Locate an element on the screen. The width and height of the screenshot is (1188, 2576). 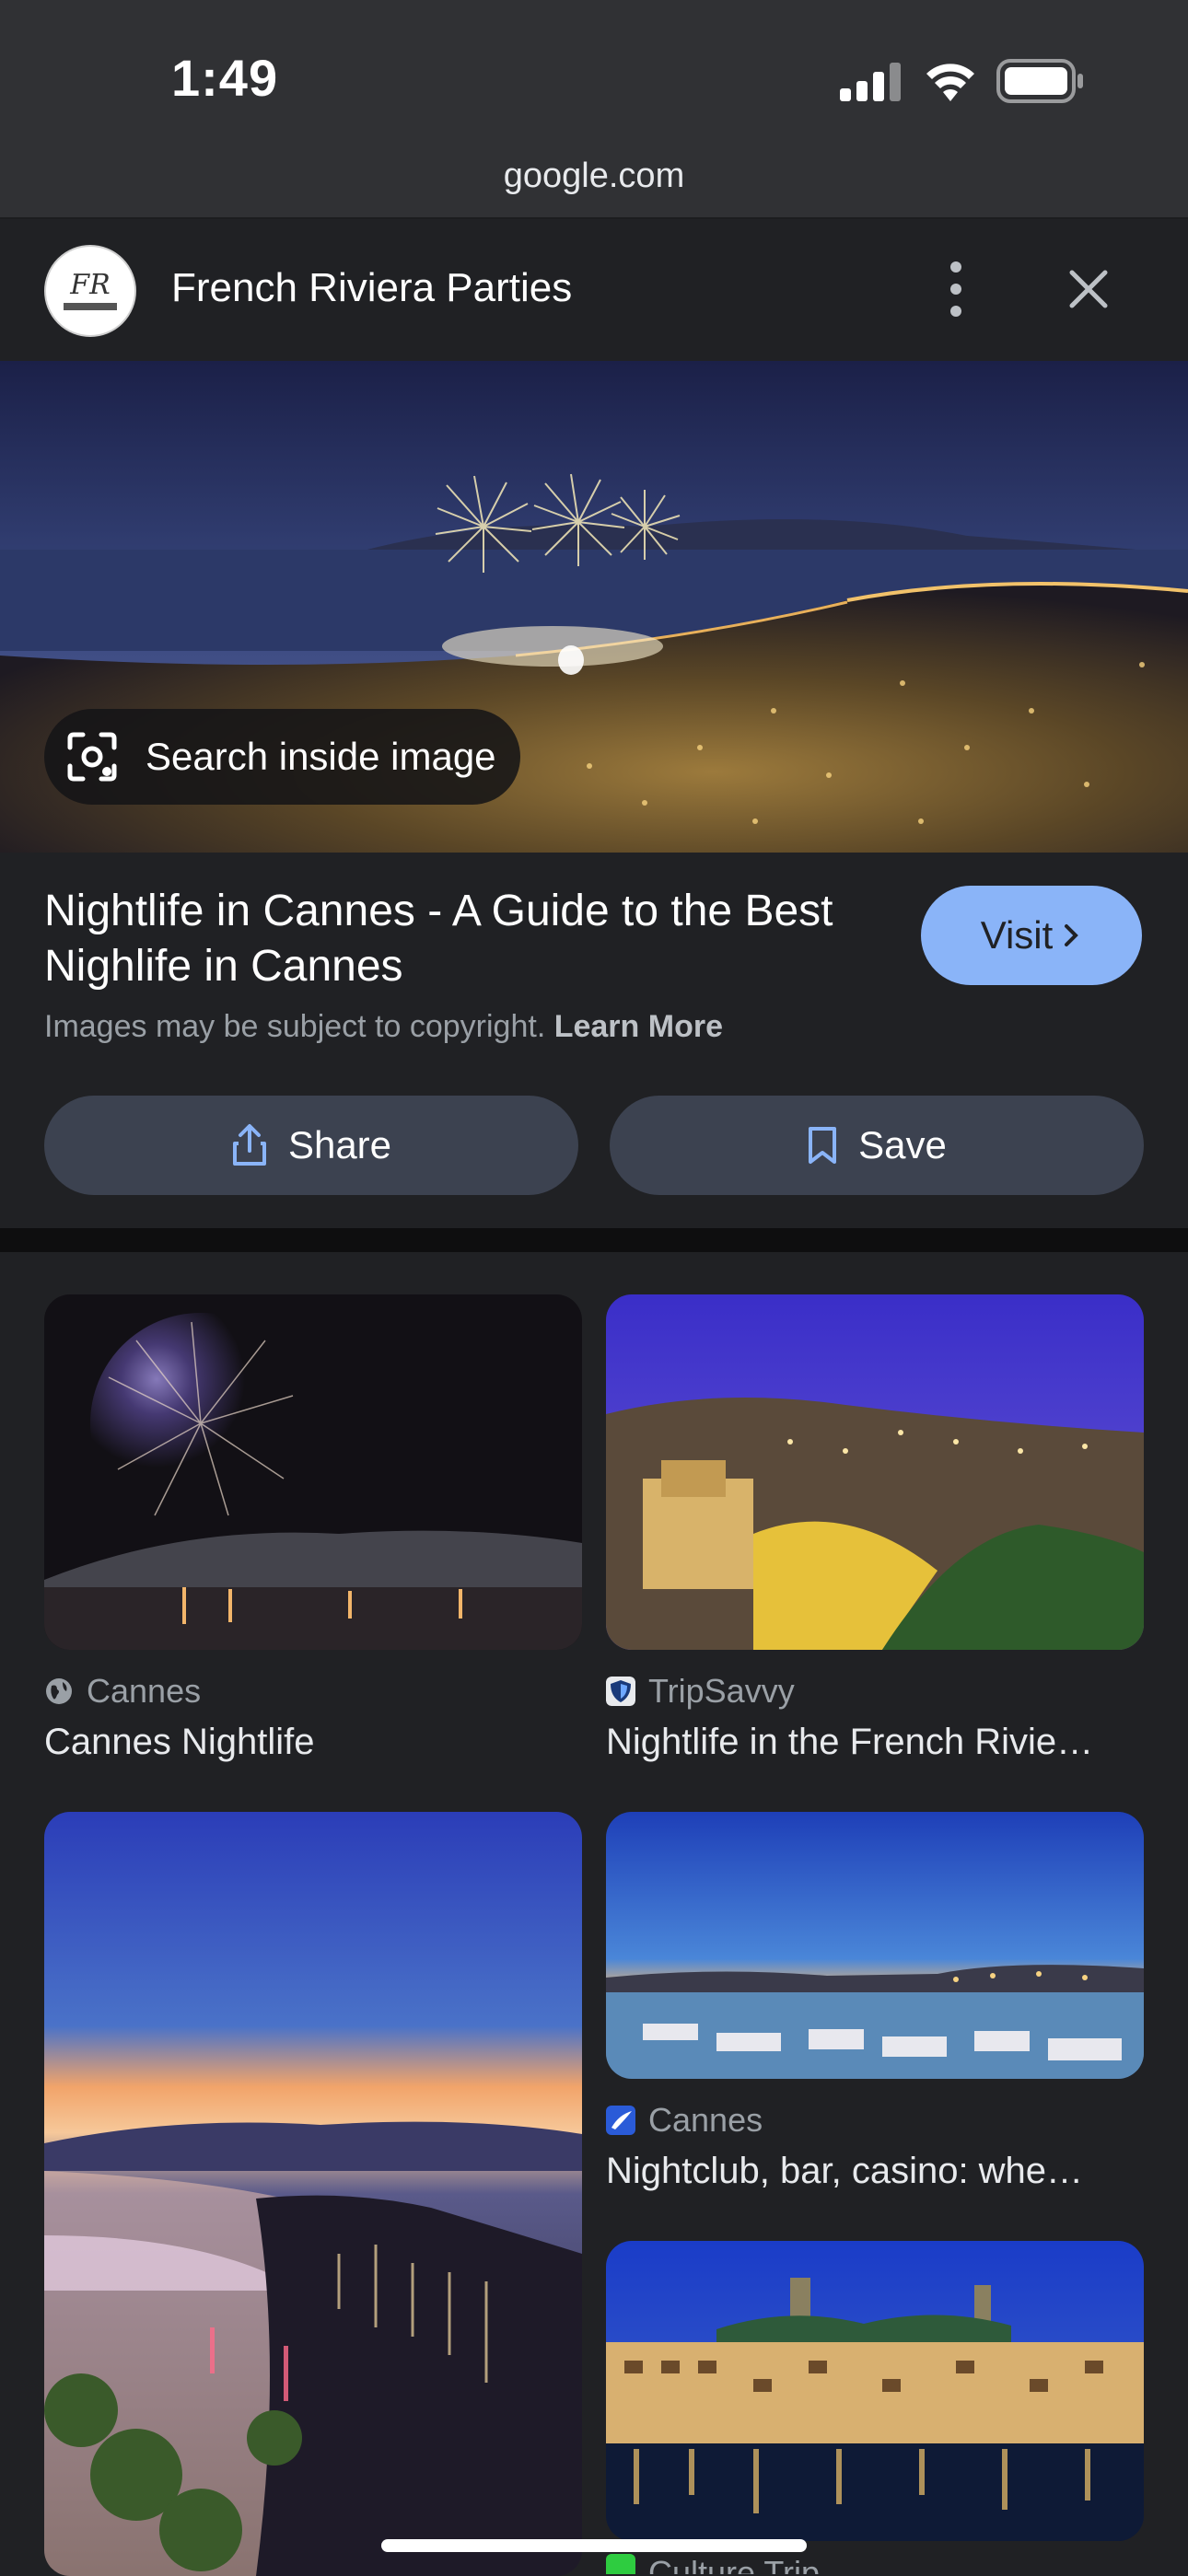
search-inside-image-label: Search inside image is located at coordinates (321, 756).